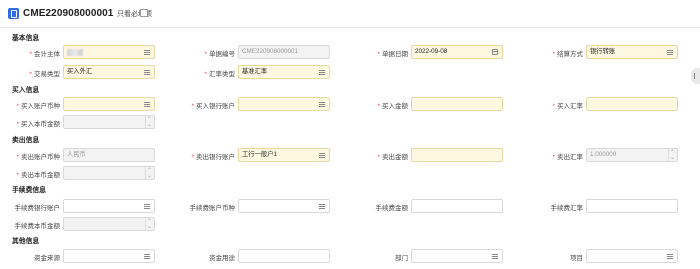 Image resolution: width=700 pixels, height=269 pixels. Describe the element at coordinates (632, 256) in the screenshot. I see `project-field` at that location.